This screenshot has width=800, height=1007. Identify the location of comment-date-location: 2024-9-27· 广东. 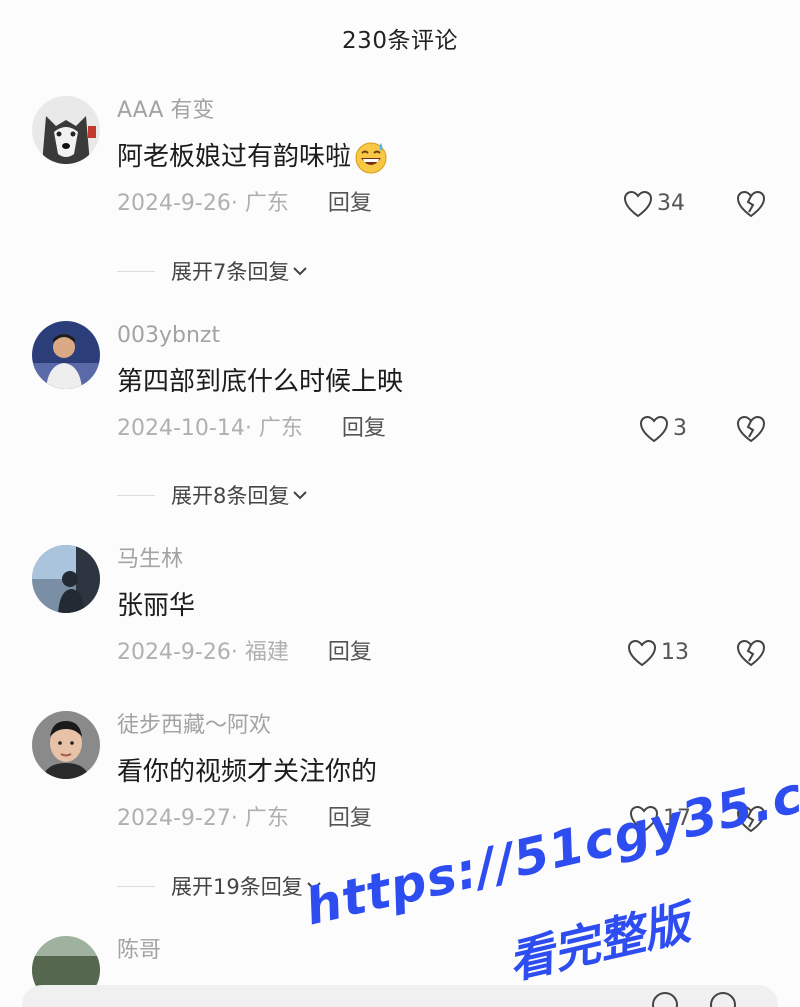
(203, 818).